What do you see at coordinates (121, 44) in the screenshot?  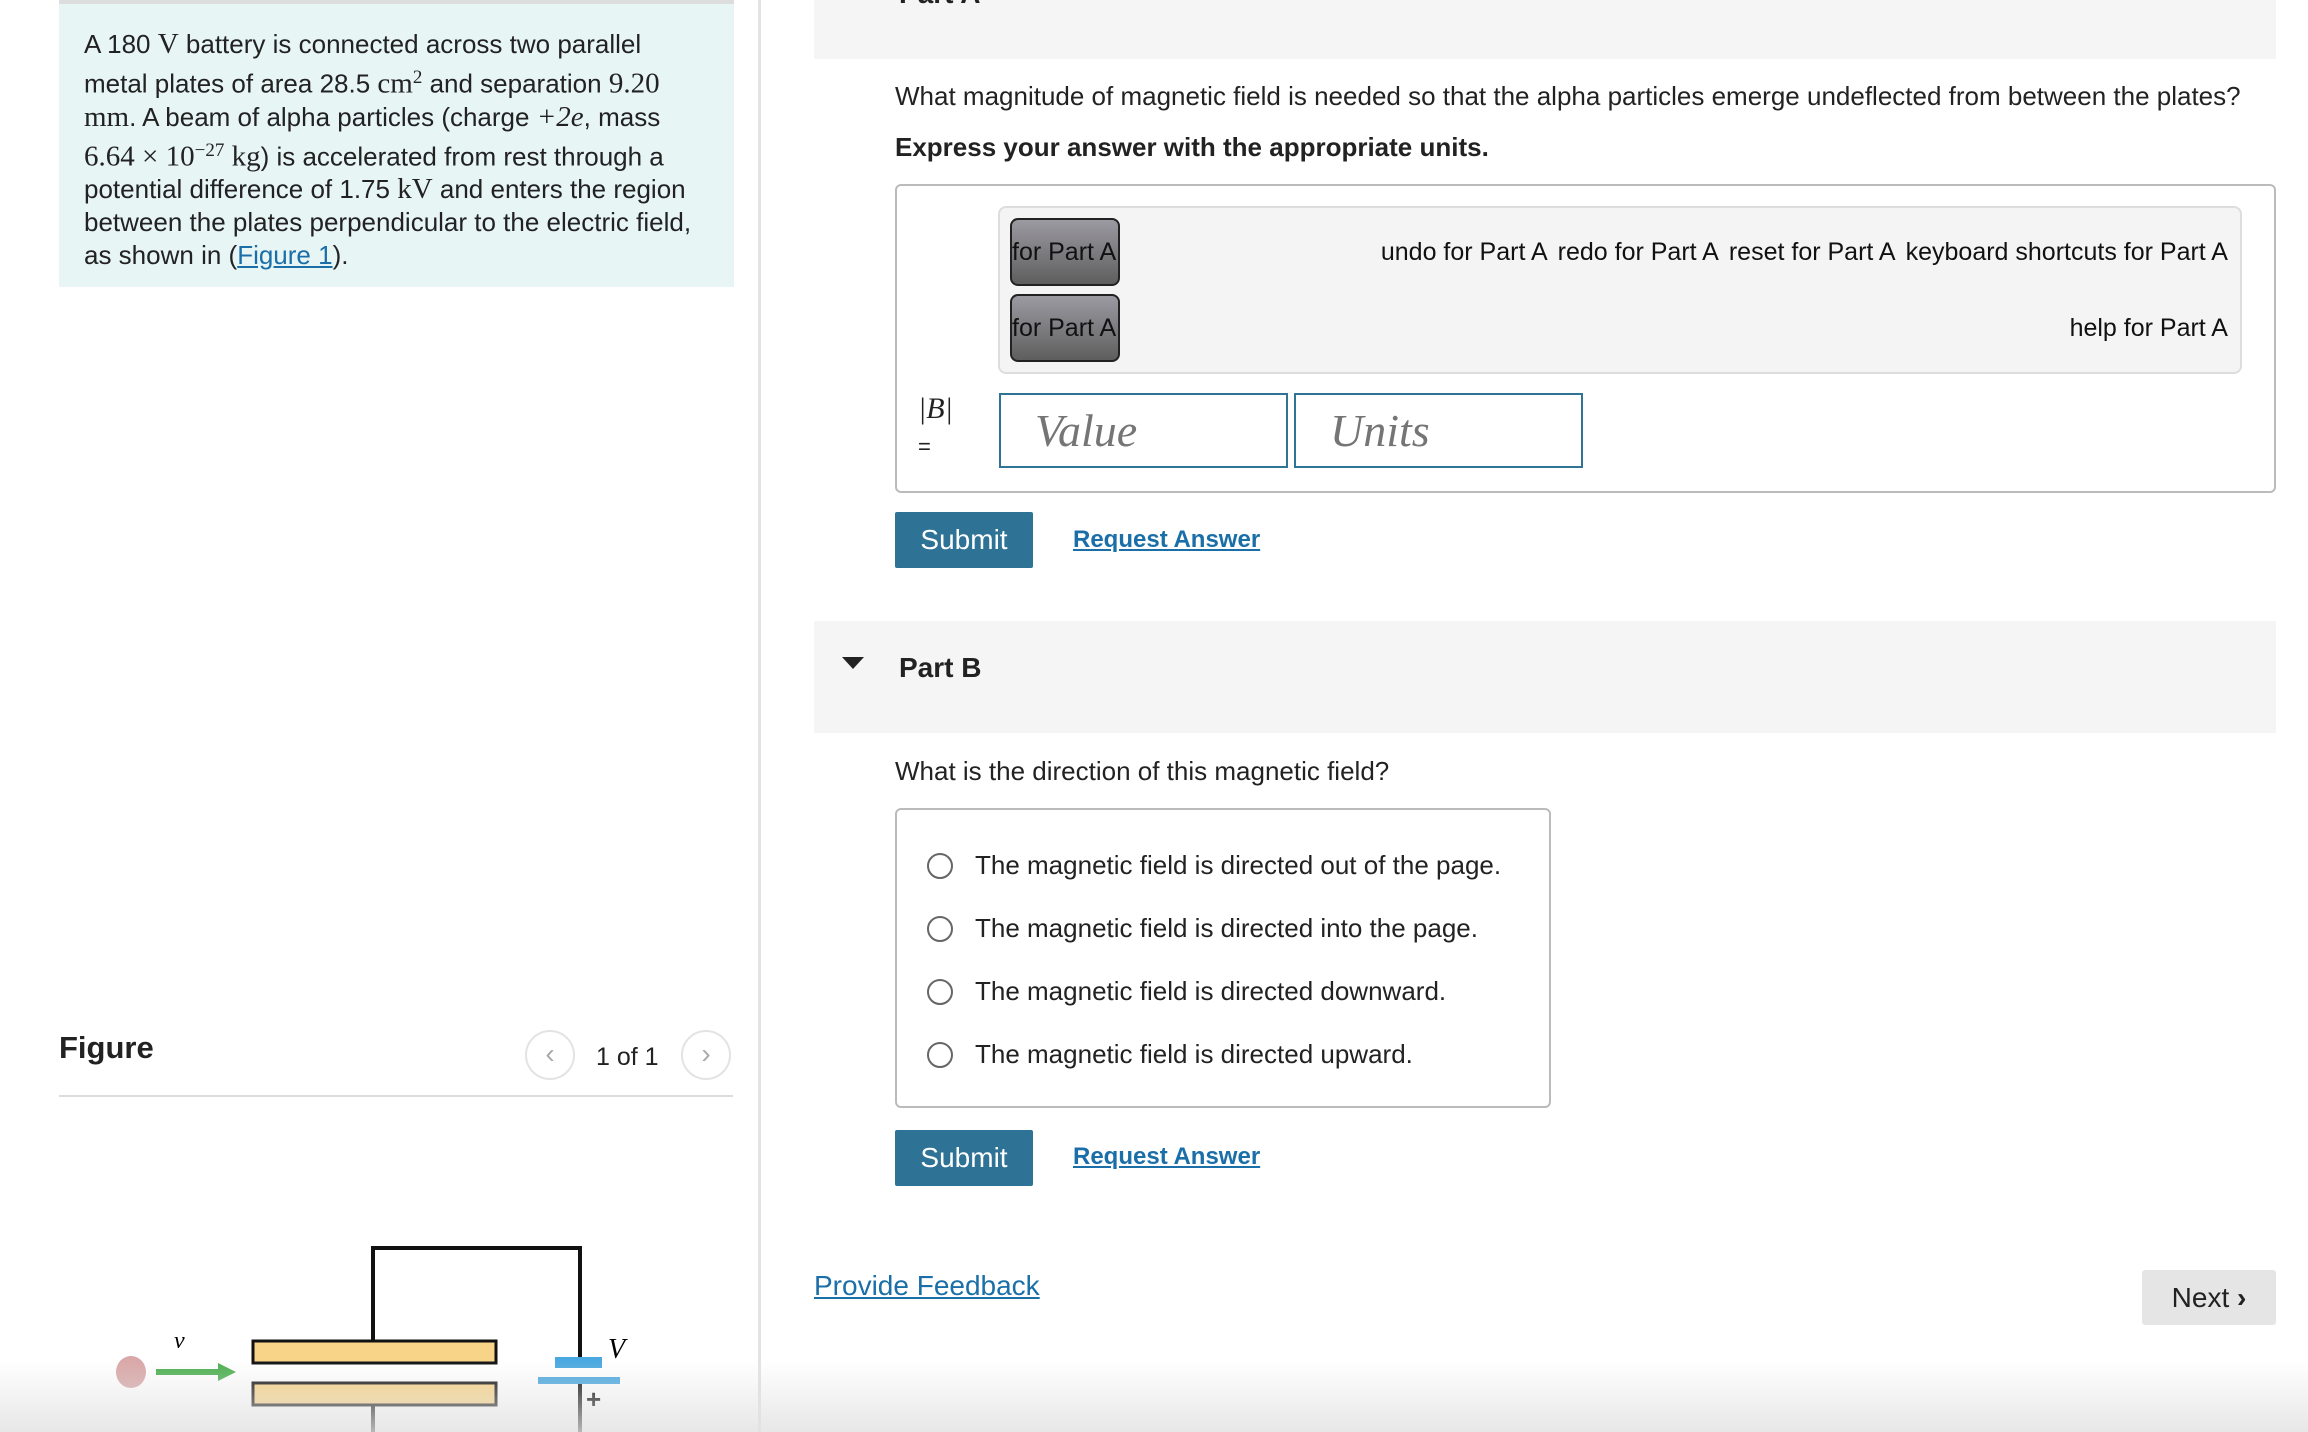 I see `text: A 180` at bounding box center [121, 44].